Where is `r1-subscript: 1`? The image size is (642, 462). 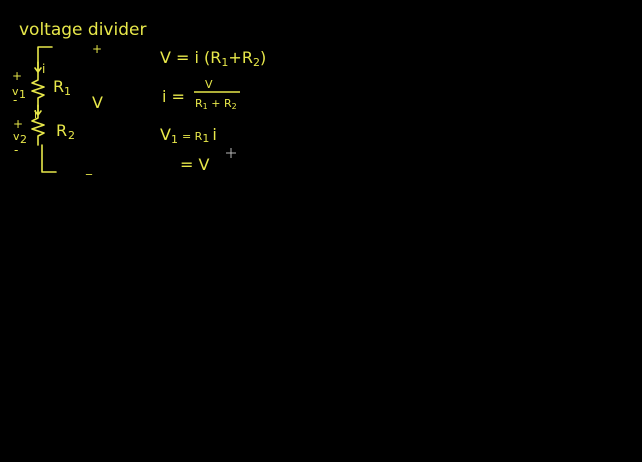 r1-subscript: 1 is located at coordinates (67, 91).